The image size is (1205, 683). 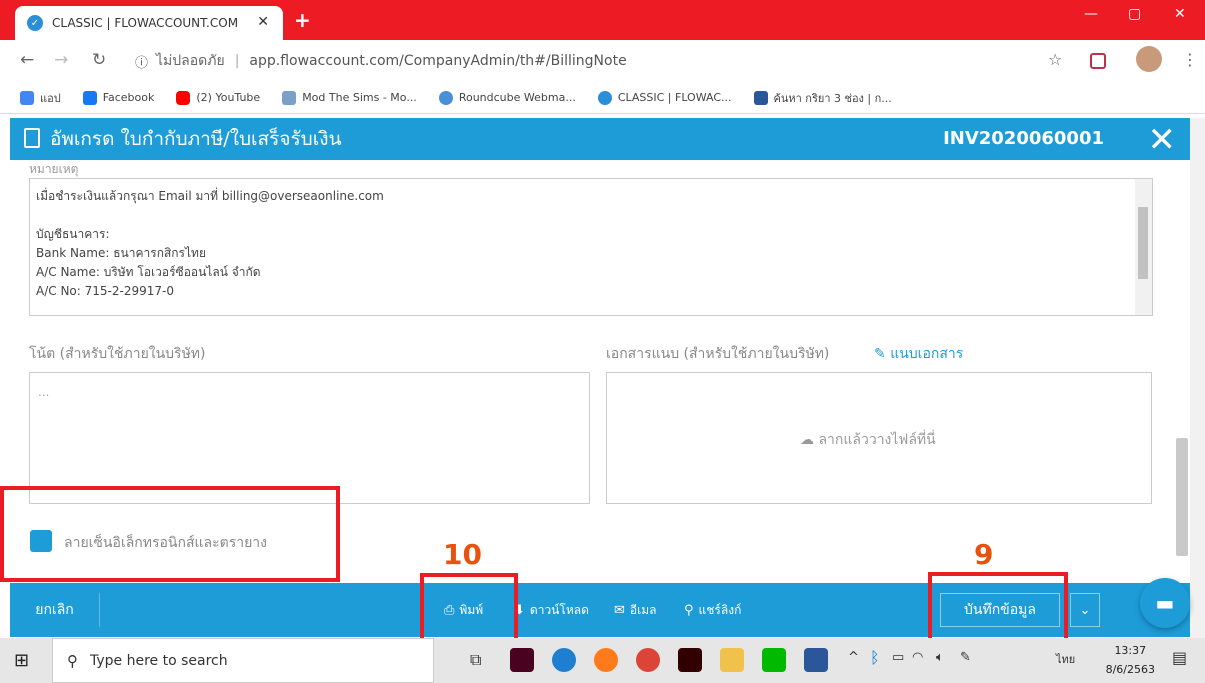 I want to click on minimize-icon: —, so click(x=1091, y=14).